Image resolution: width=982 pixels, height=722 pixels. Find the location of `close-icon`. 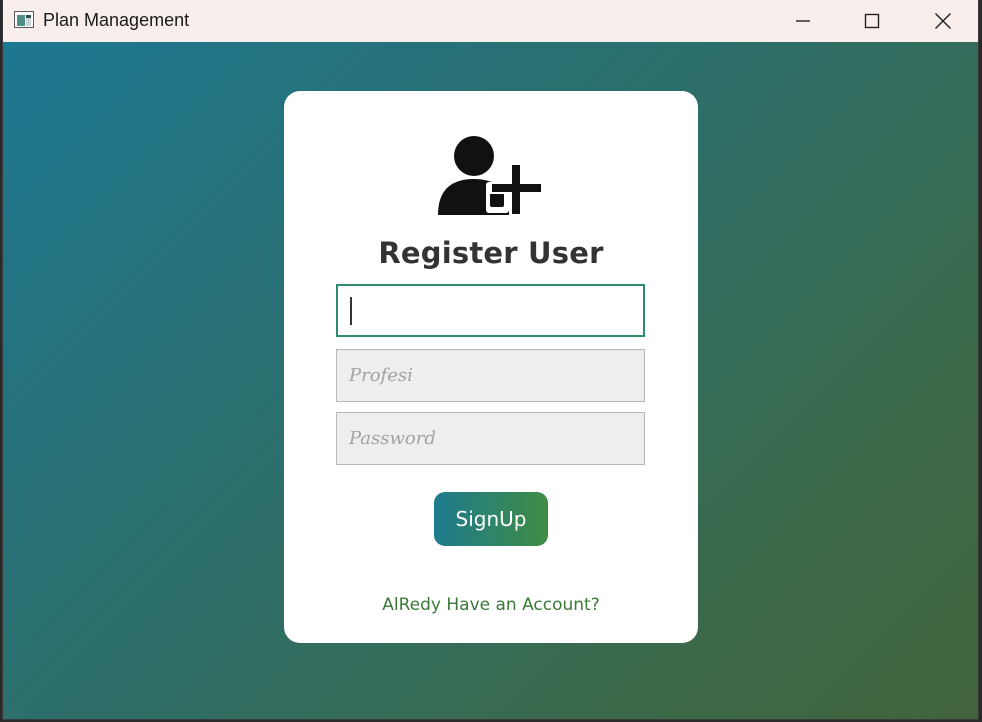

close-icon is located at coordinates (943, 21).